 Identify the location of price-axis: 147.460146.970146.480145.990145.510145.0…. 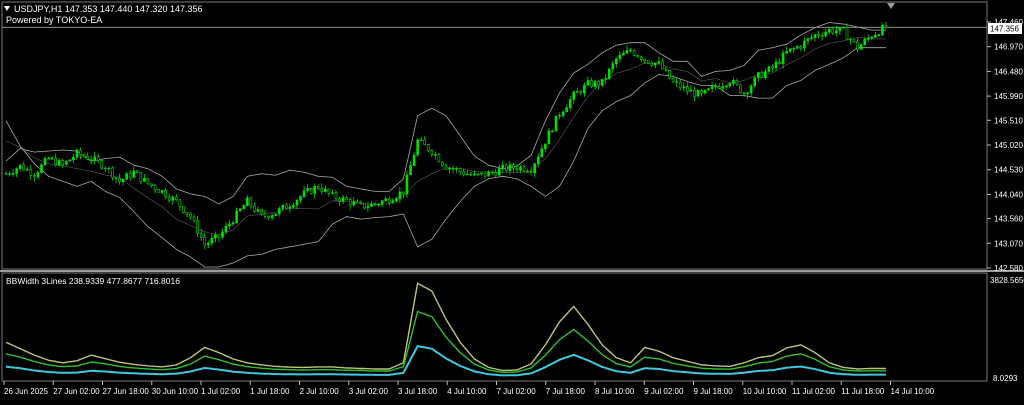
(1005, 145).